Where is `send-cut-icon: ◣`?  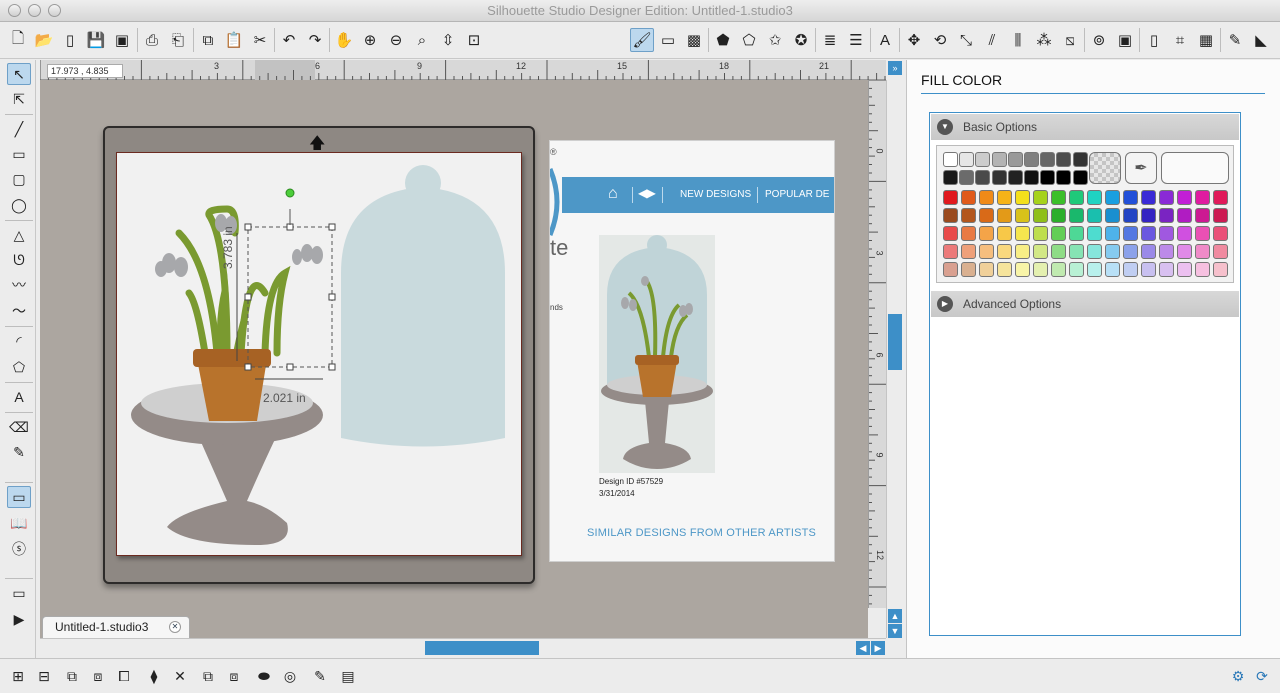
send-cut-icon: ◣ is located at coordinates (1261, 40).